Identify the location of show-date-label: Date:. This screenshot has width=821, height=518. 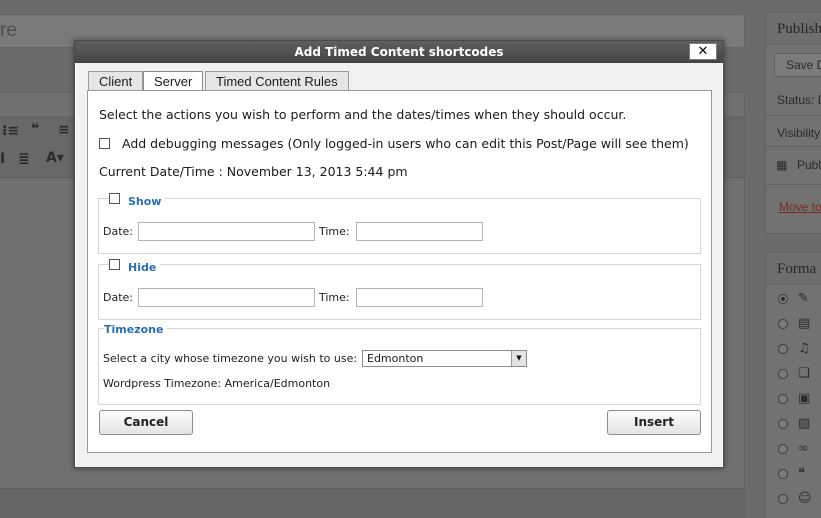
(118, 231).